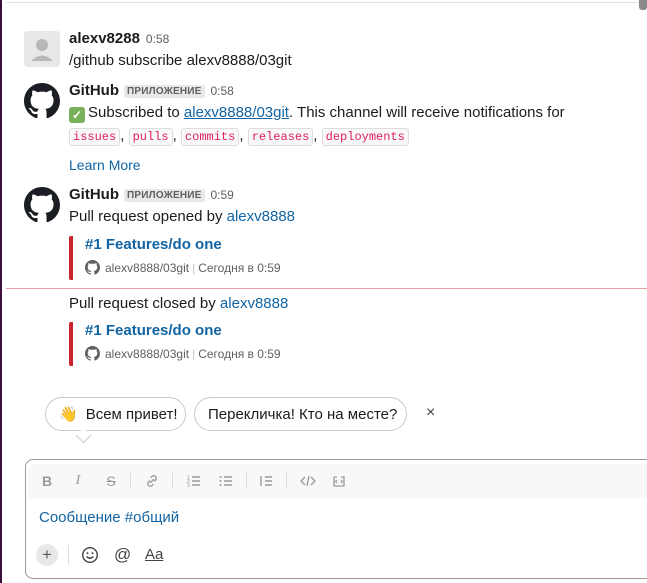 This screenshot has height=583, width=647. I want to click on emoji-icon, so click(90, 555).